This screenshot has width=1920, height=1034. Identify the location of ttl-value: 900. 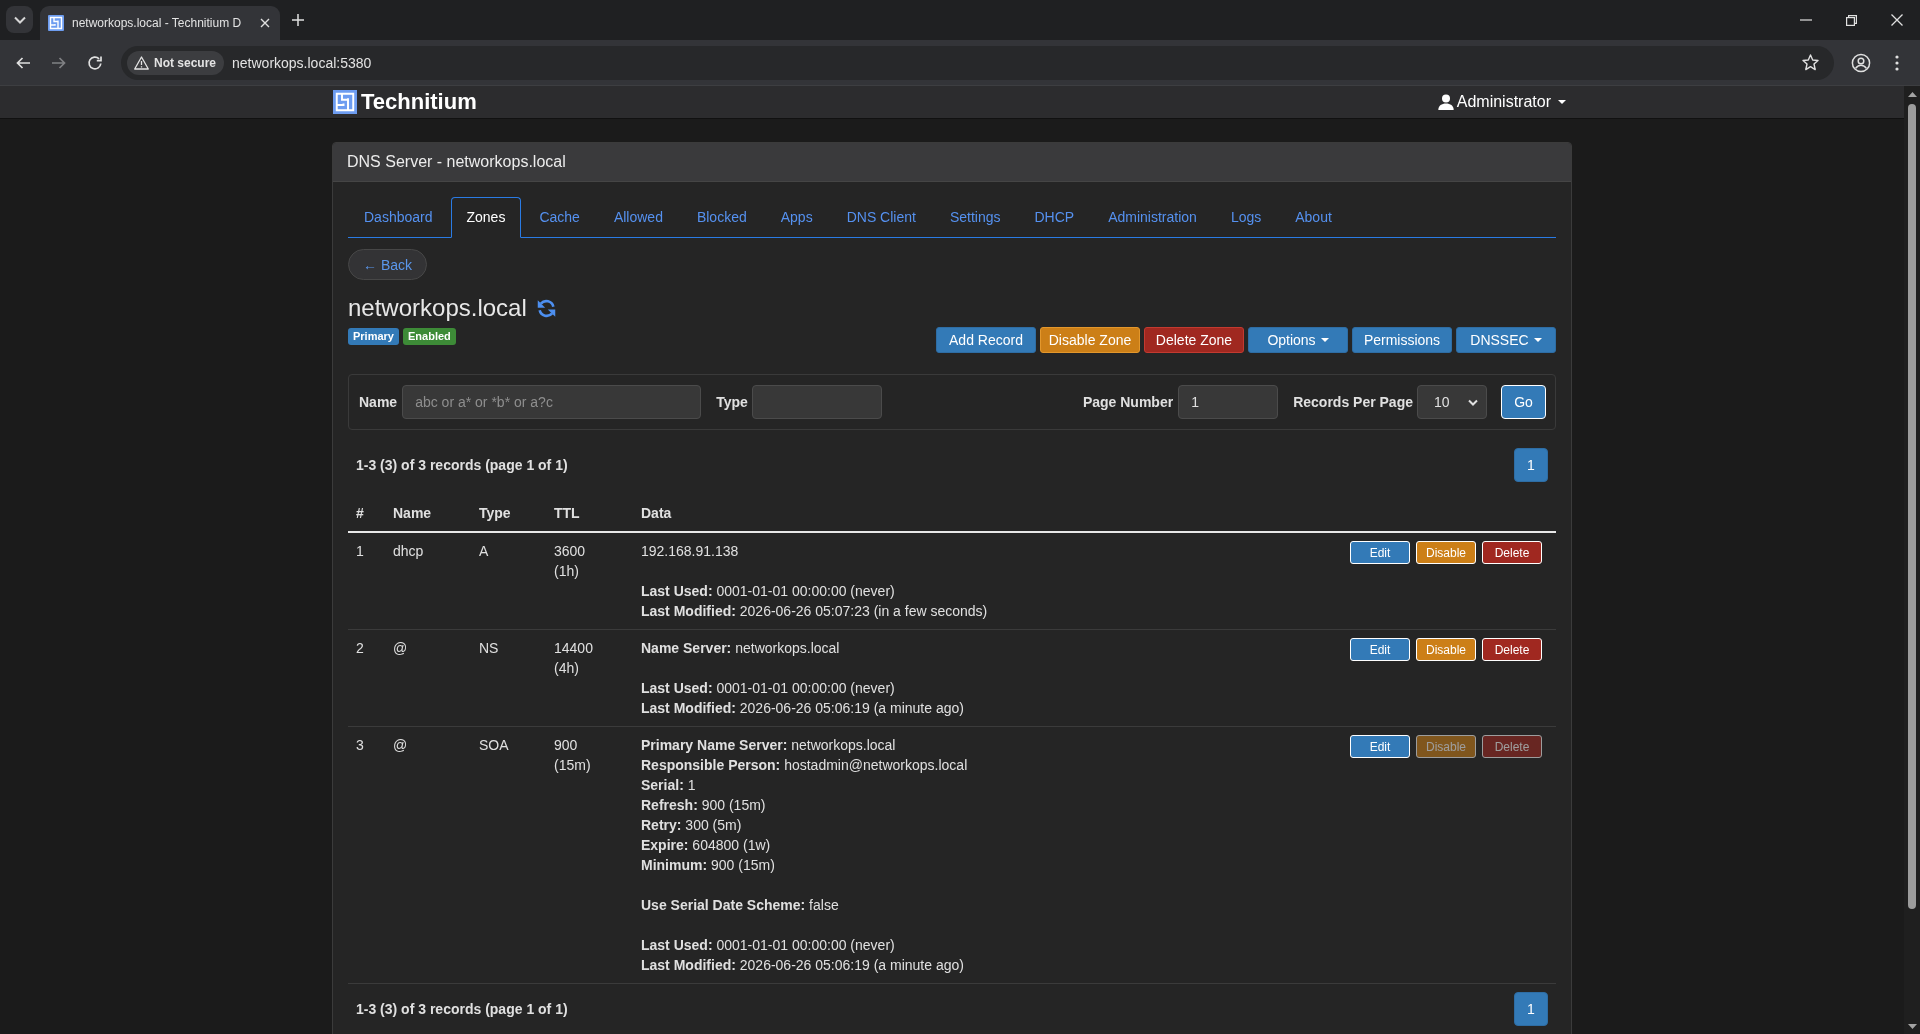
(566, 745).